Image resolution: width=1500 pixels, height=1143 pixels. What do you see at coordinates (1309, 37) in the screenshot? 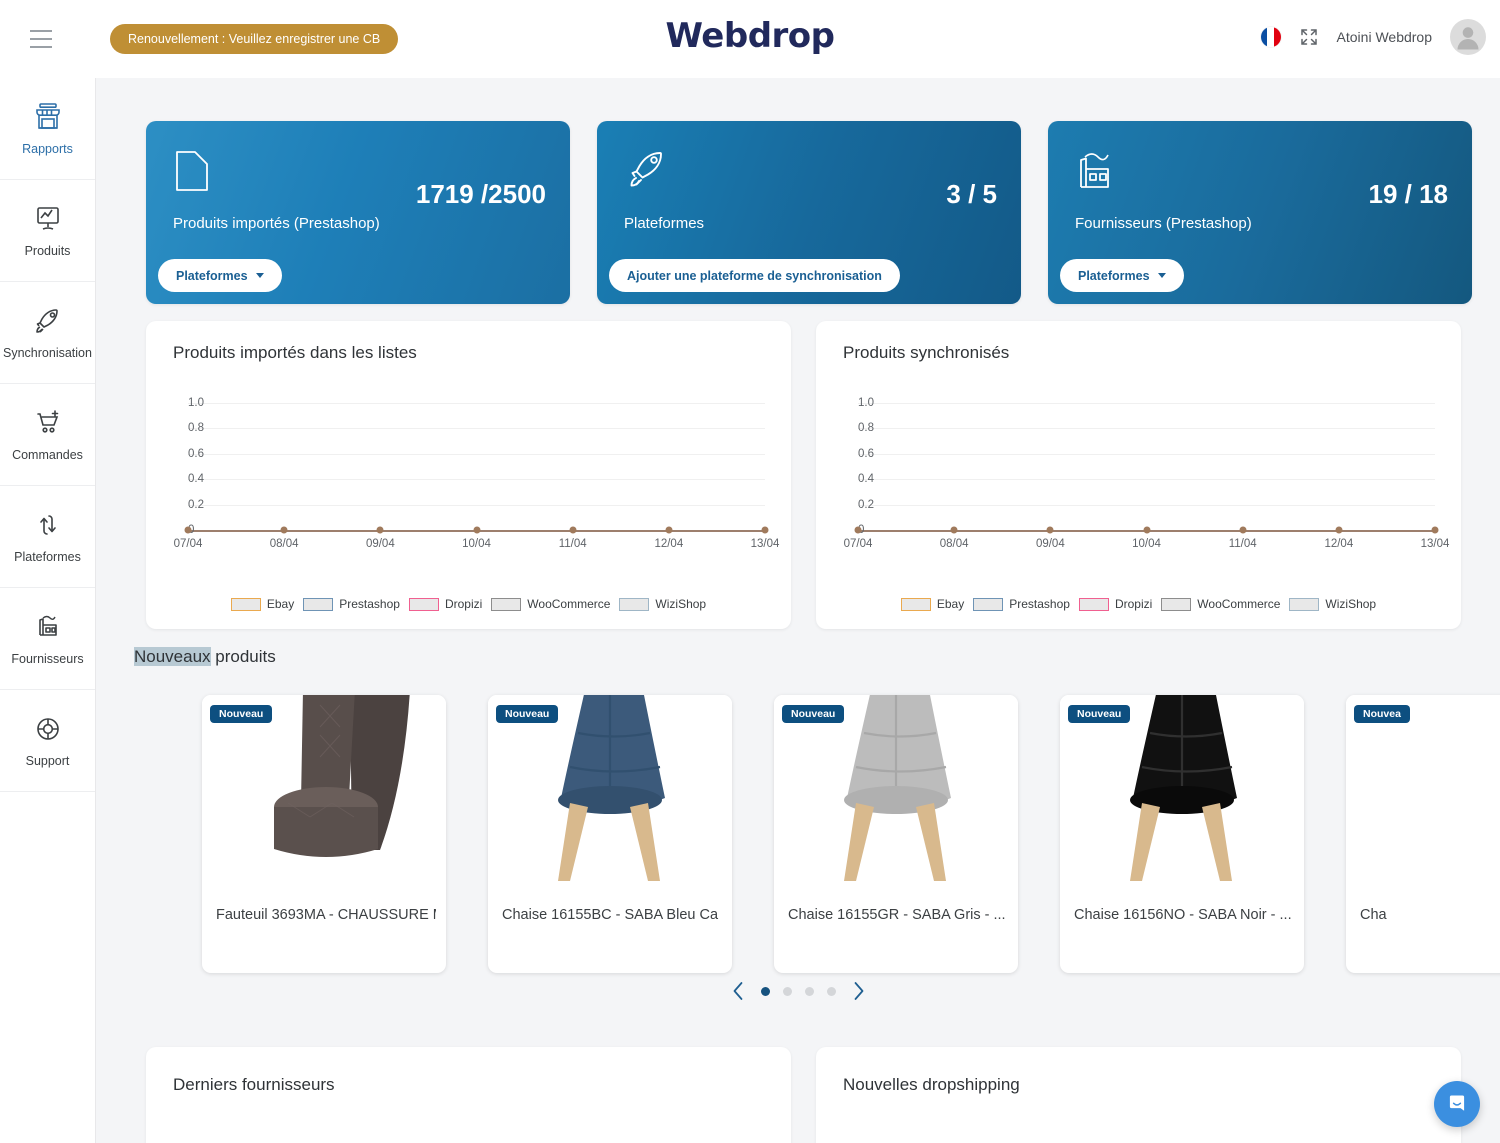
I see `expand-fullscreen-icon` at bounding box center [1309, 37].